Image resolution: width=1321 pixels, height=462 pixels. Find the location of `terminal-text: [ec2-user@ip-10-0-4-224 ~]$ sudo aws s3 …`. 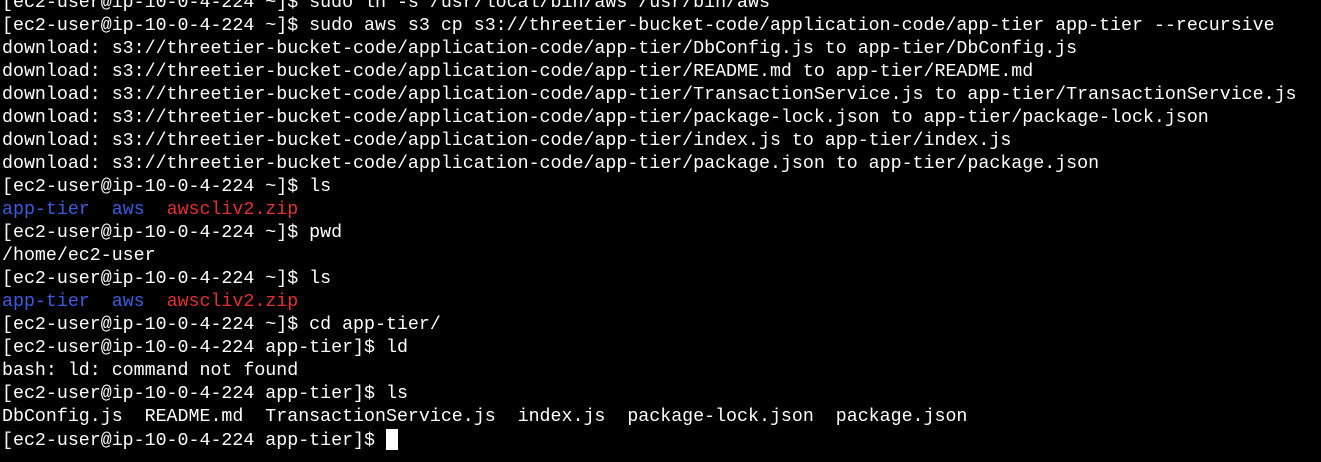

terminal-text: [ec2-user@ip-10-0-4-224 ~]$ sudo aws s3 … is located at coordinates (638, 26).